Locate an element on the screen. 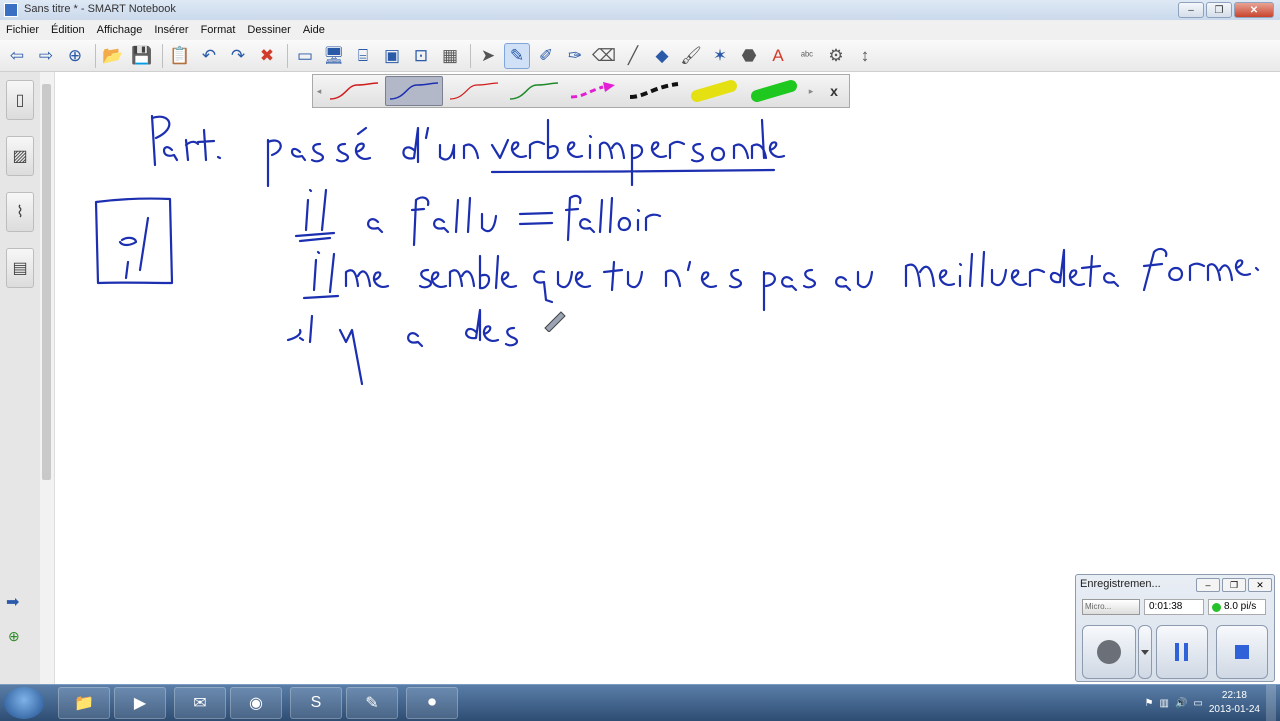 This screenshot has height=721, width=1280. fill-icon: 🖌 is located at coordinates (691, 56).